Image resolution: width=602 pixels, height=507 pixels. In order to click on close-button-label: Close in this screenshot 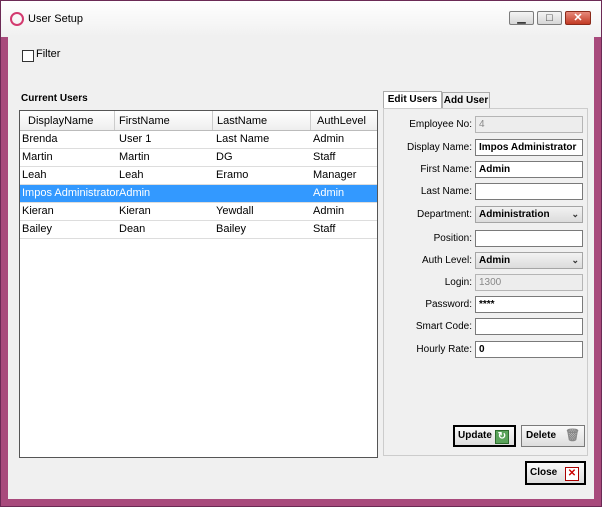, I will do `click(544, 472)`.